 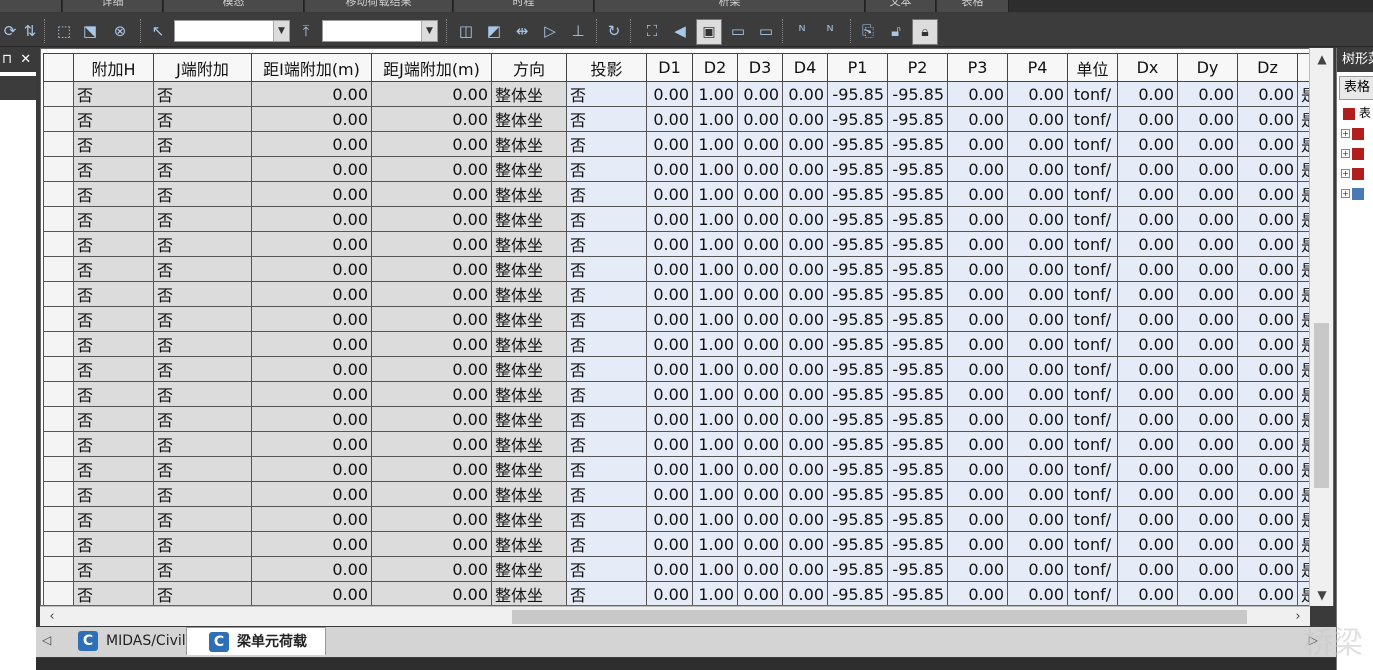 What do you see at coordinates (1357, 153) in the screenshot?
I see `tree-item: +` at bounding box center [1357, 153].